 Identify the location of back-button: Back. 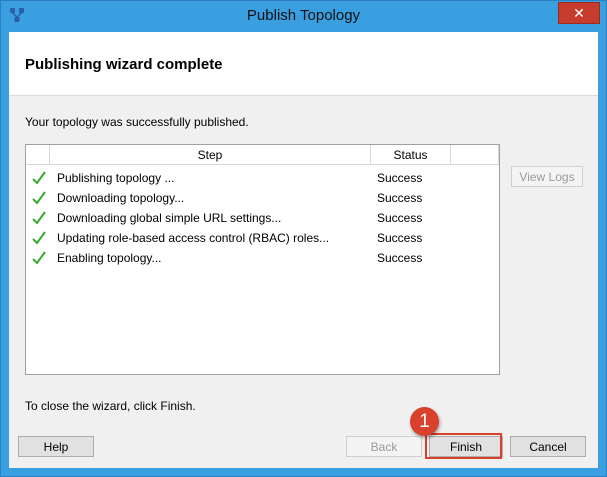
(384, 446).